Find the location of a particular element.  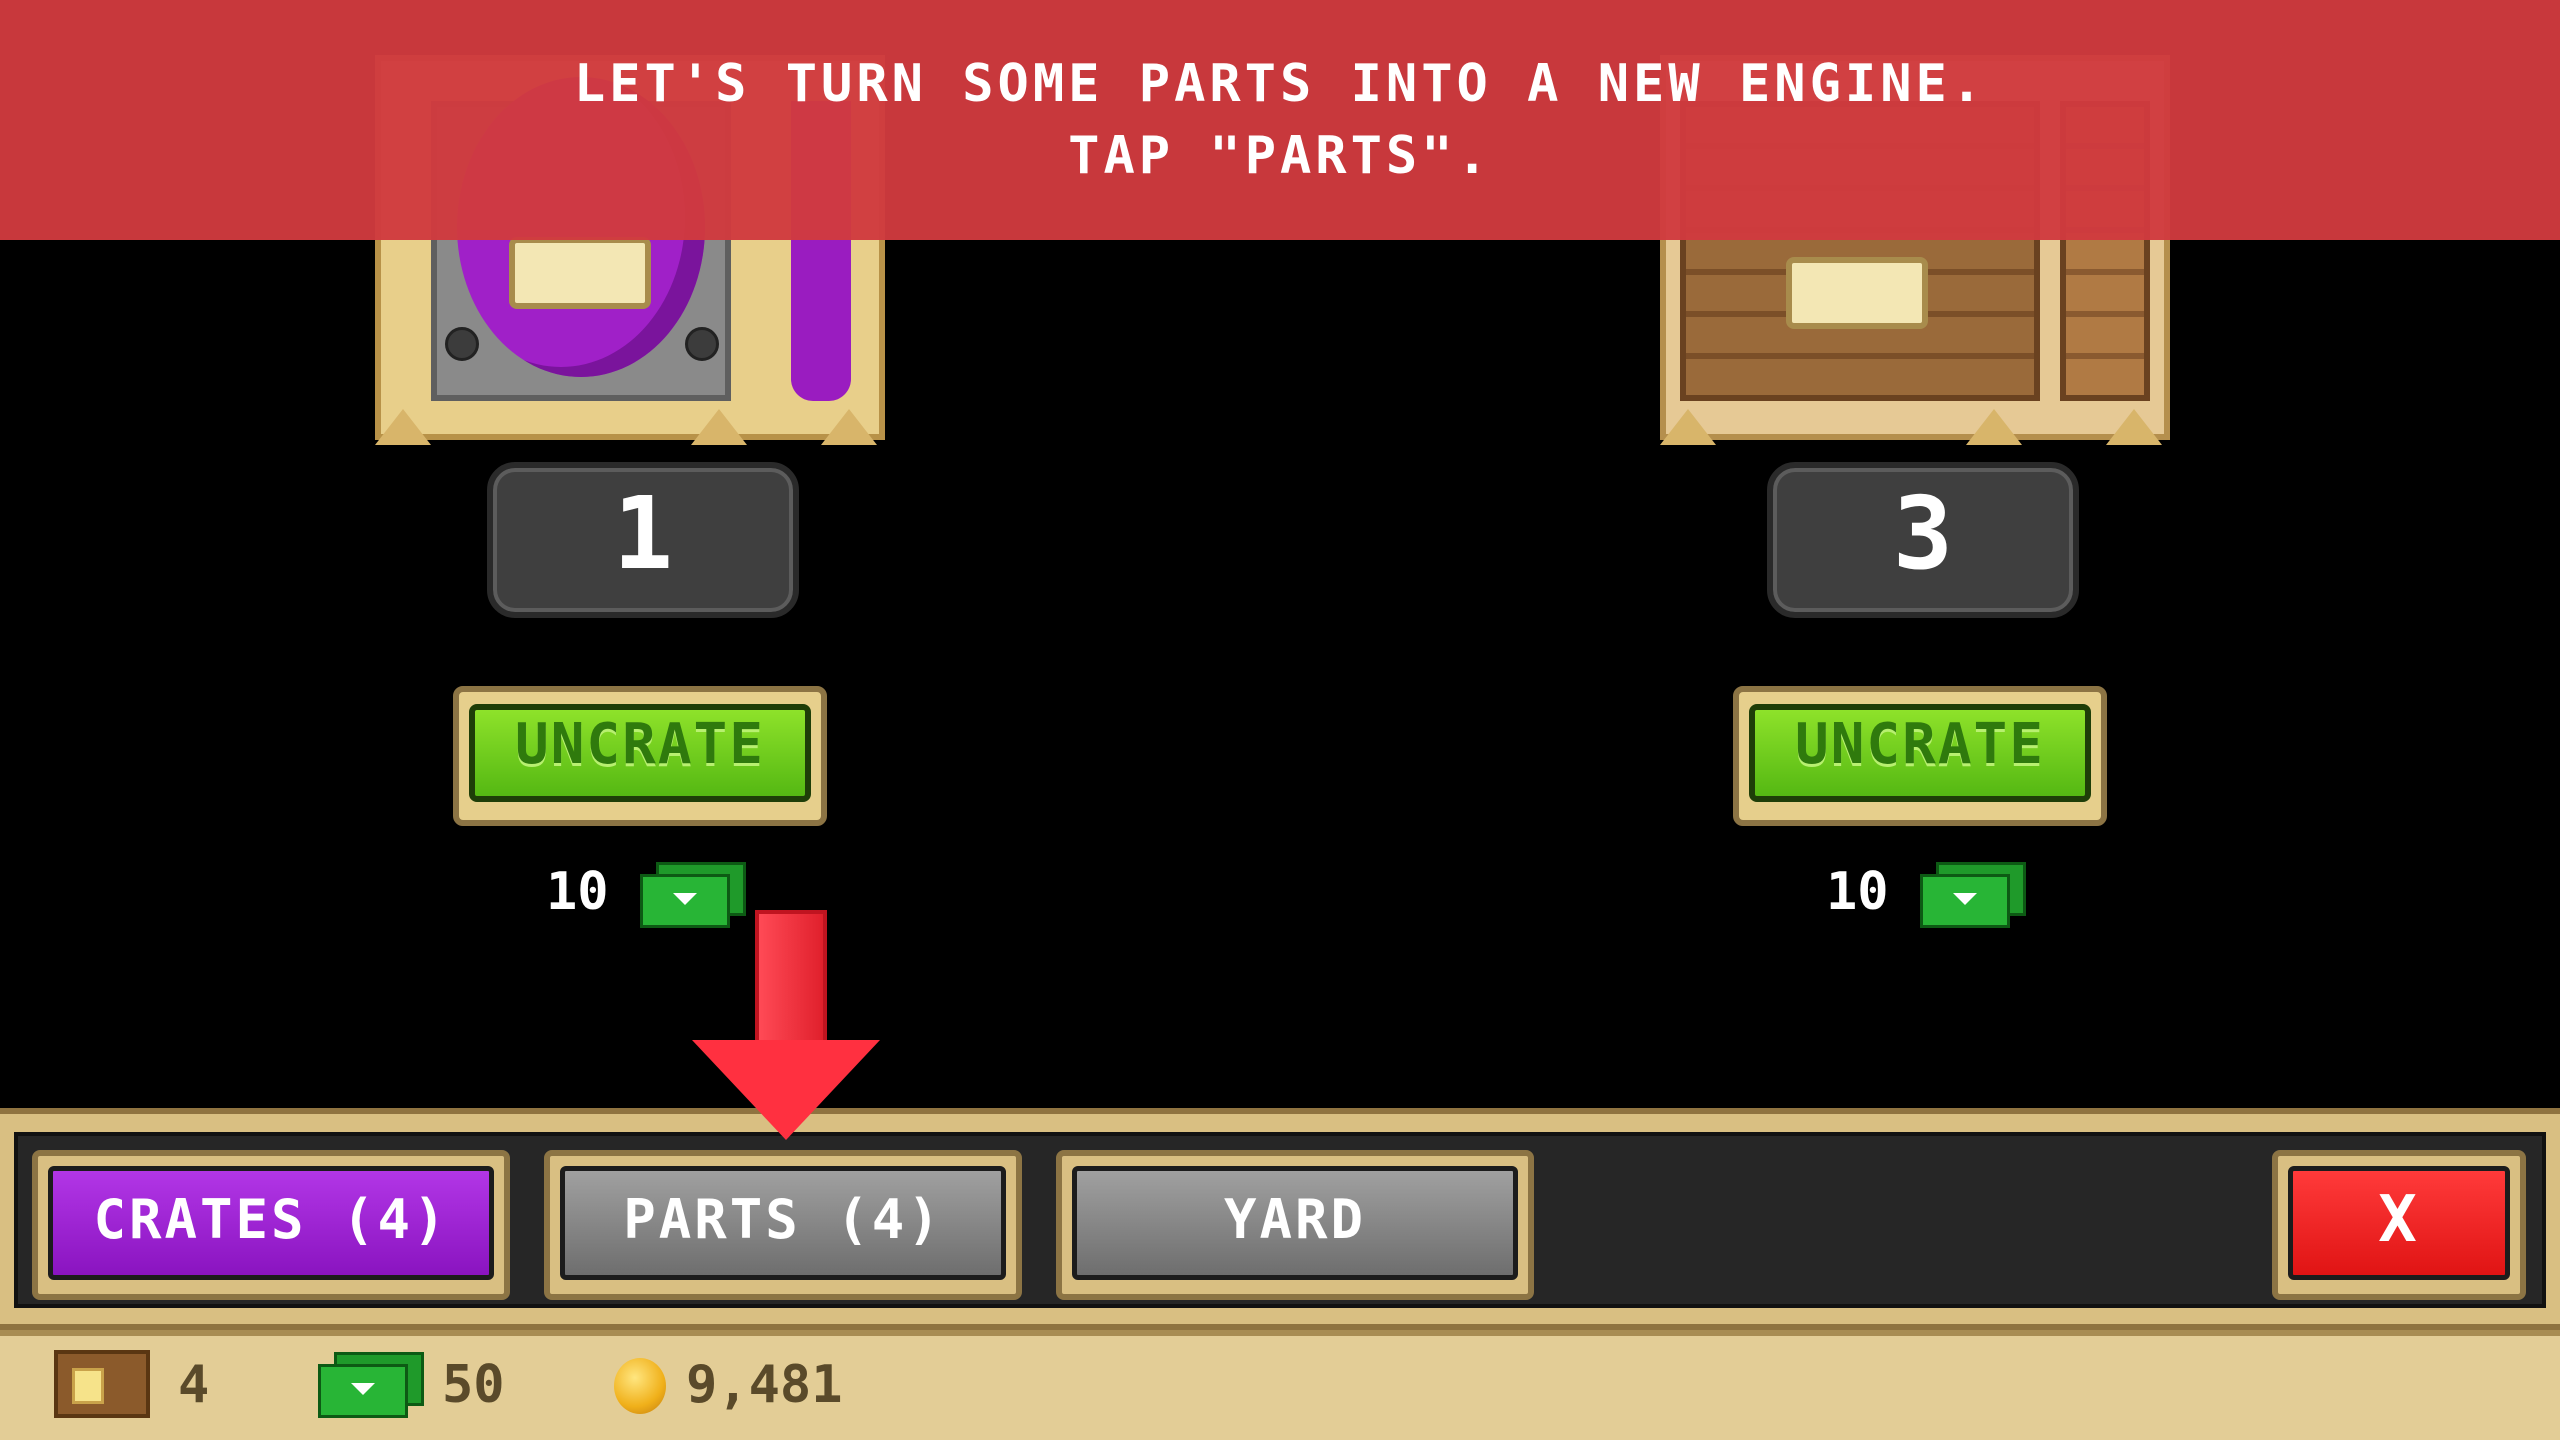

tutorial-arrow-icon is located at coordinates (791, 984).